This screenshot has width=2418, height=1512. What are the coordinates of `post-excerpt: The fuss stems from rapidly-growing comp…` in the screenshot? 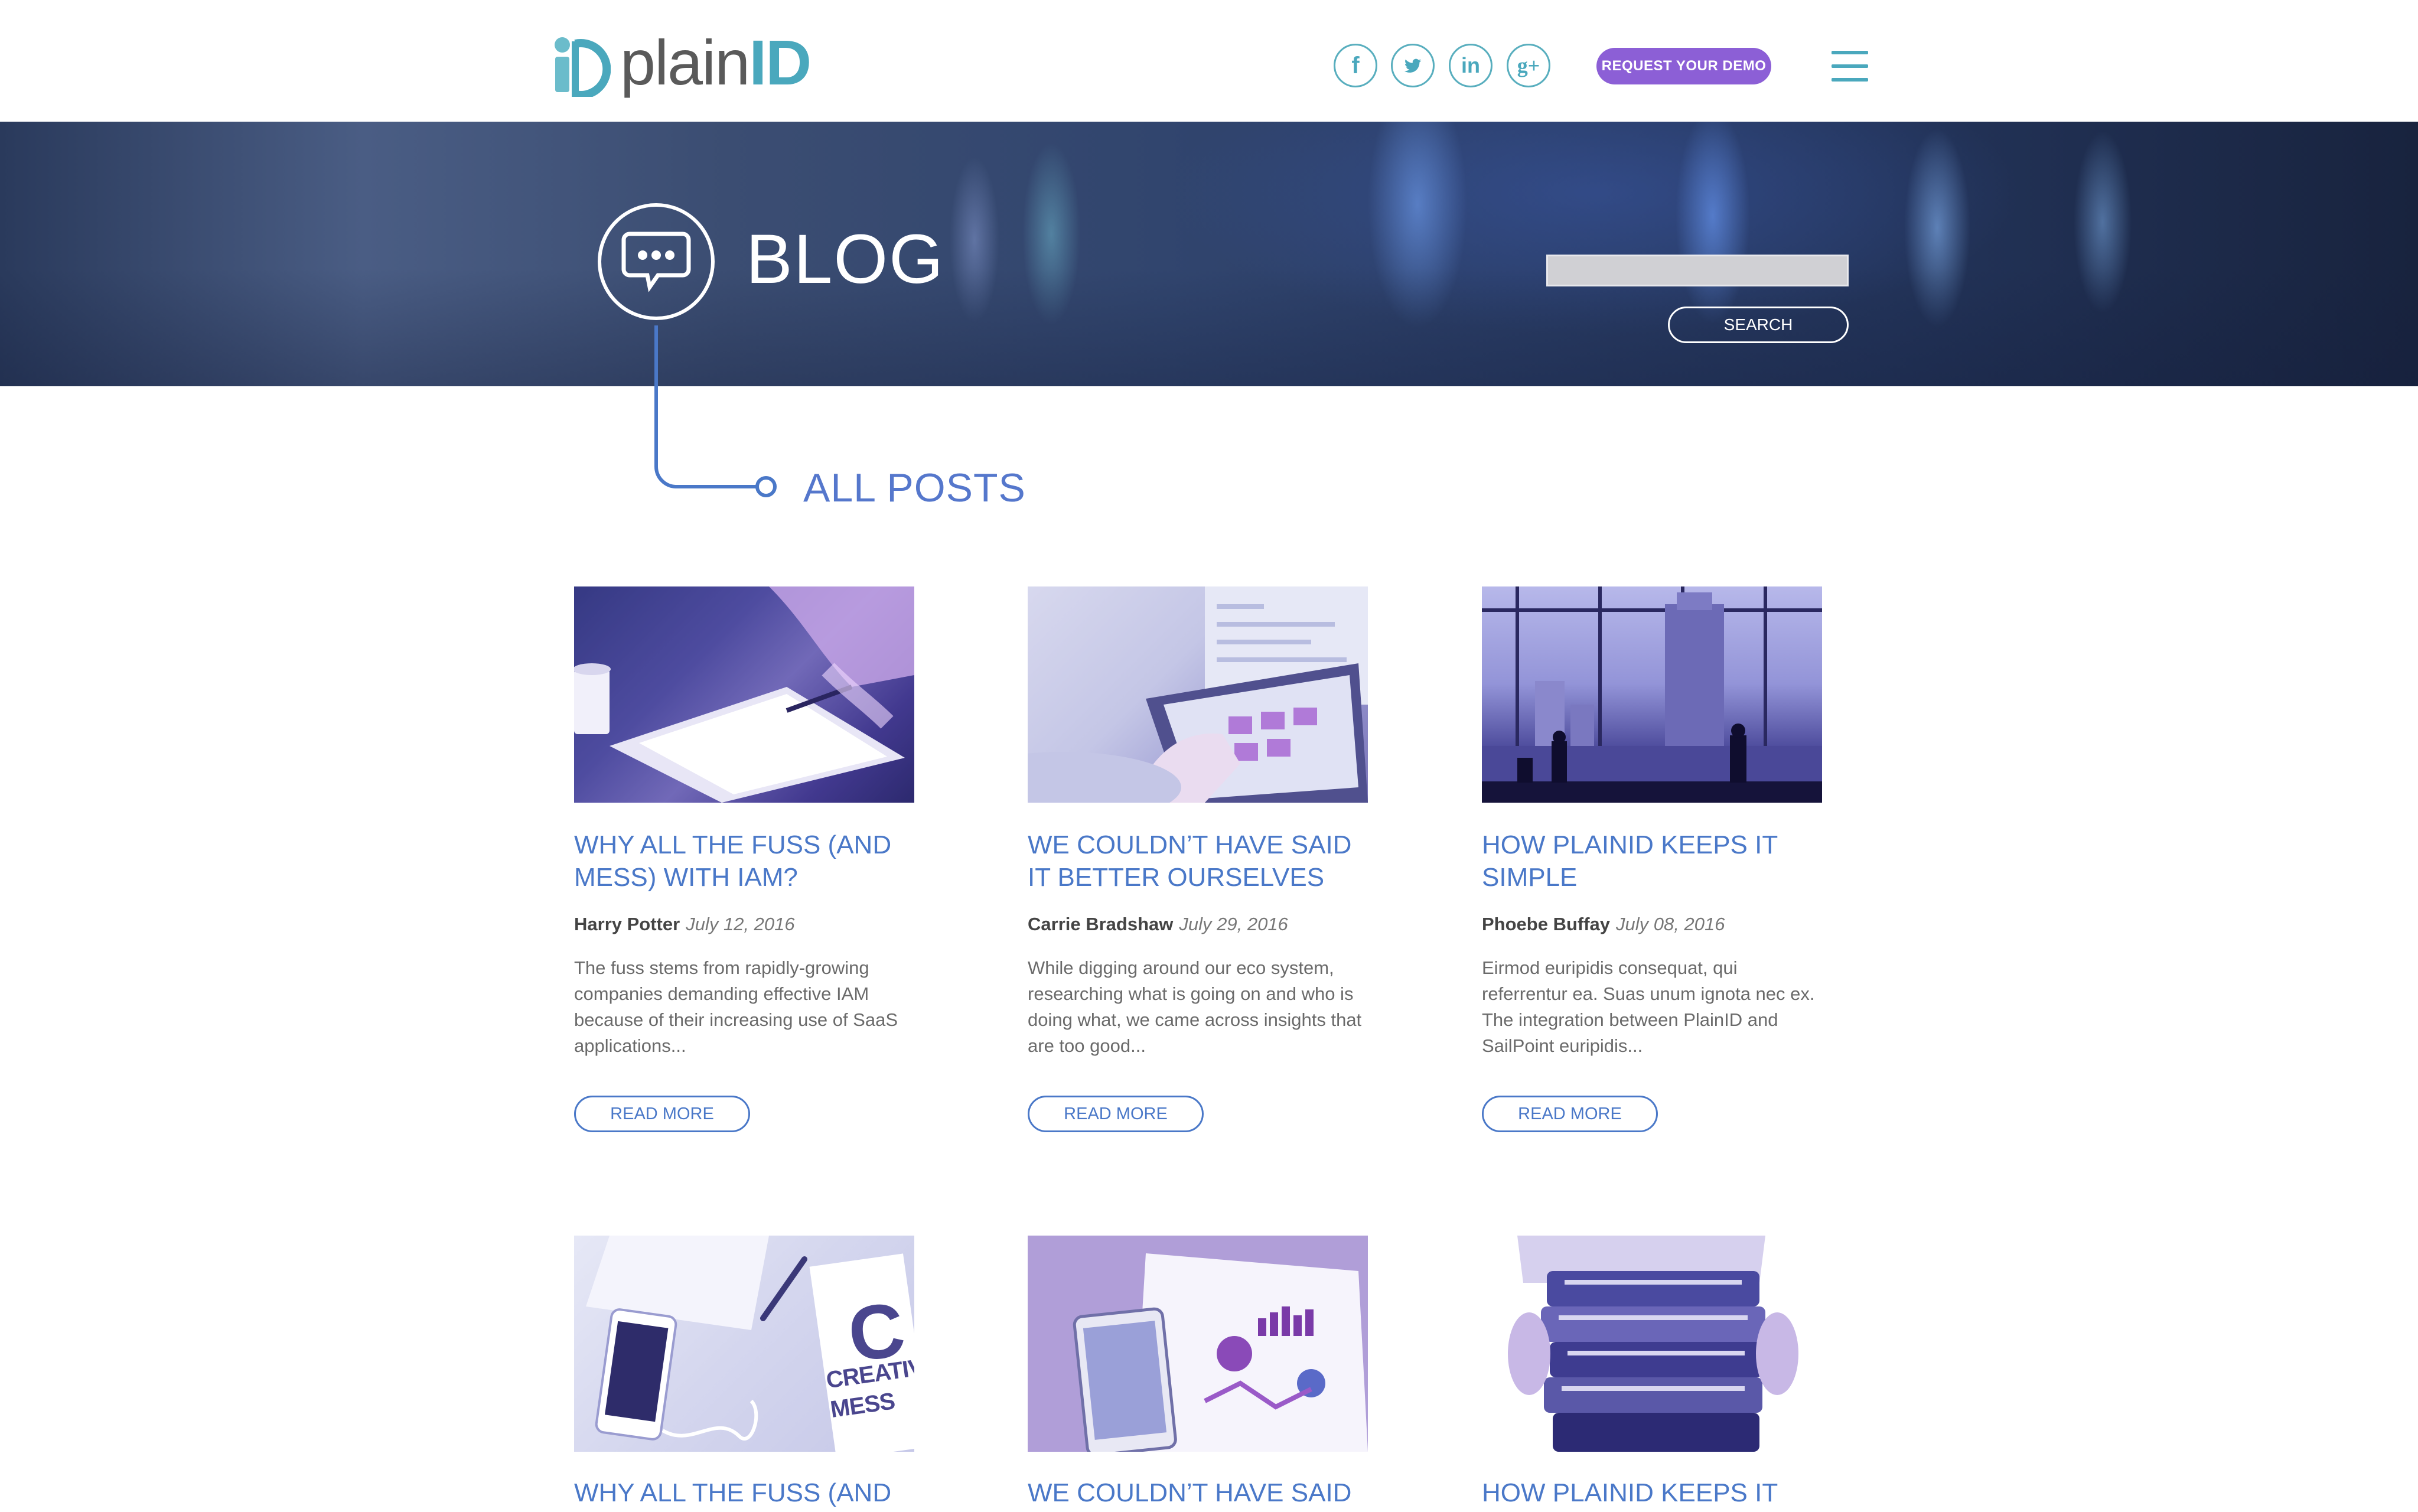 It's located at (736, 1006).